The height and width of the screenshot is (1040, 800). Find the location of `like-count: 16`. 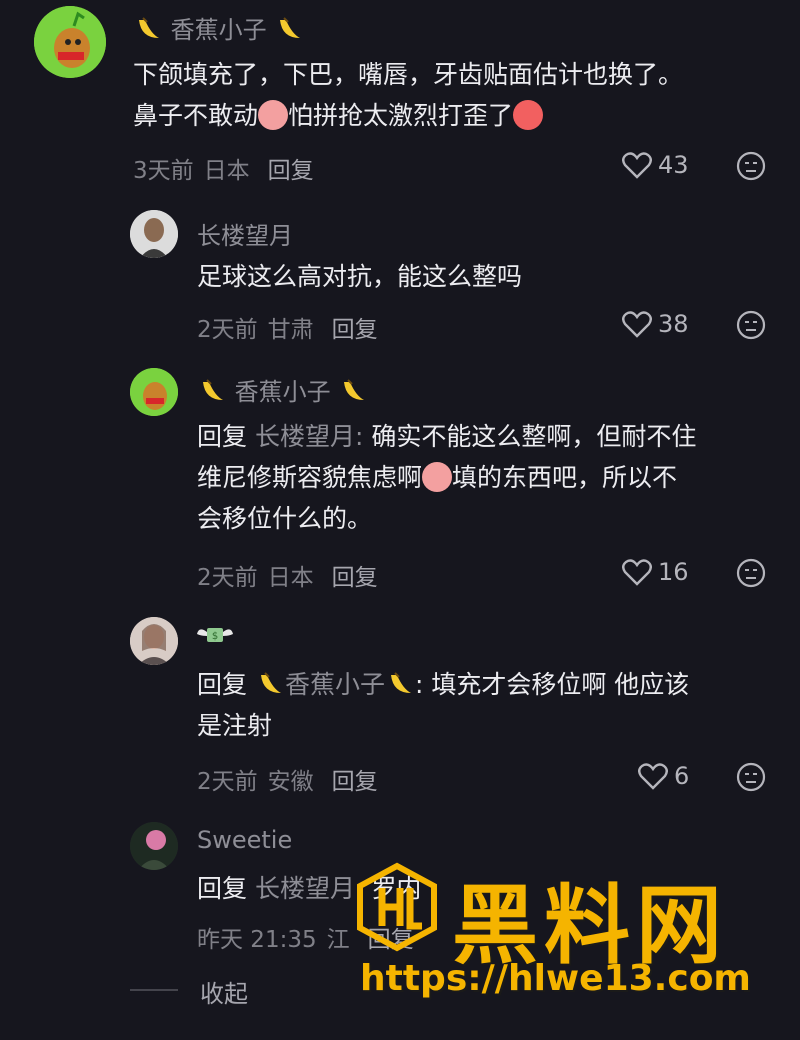

like-count: 16 is located at coordinates (673, 572).